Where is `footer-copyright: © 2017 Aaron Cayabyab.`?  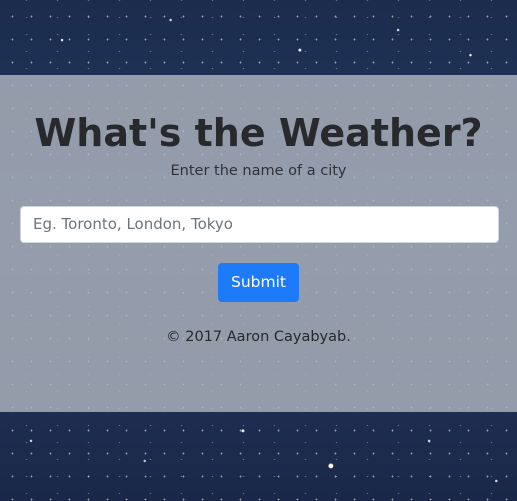 footer-copyright: © 2017 Aaron Cayabyab. is located at coordinates (258, 336).